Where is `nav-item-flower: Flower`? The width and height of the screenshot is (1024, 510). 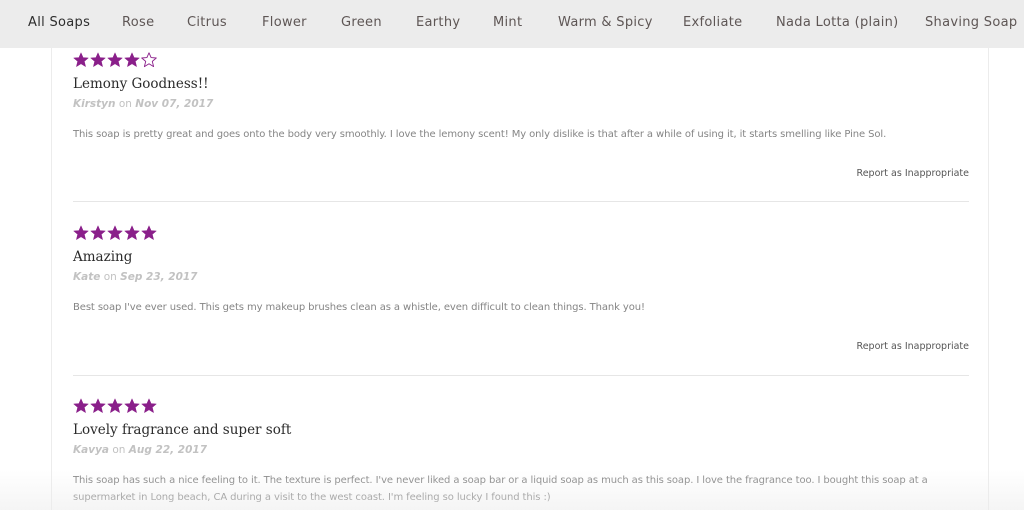
nav-item-flower: Flower is located at coordinates (284, 22).